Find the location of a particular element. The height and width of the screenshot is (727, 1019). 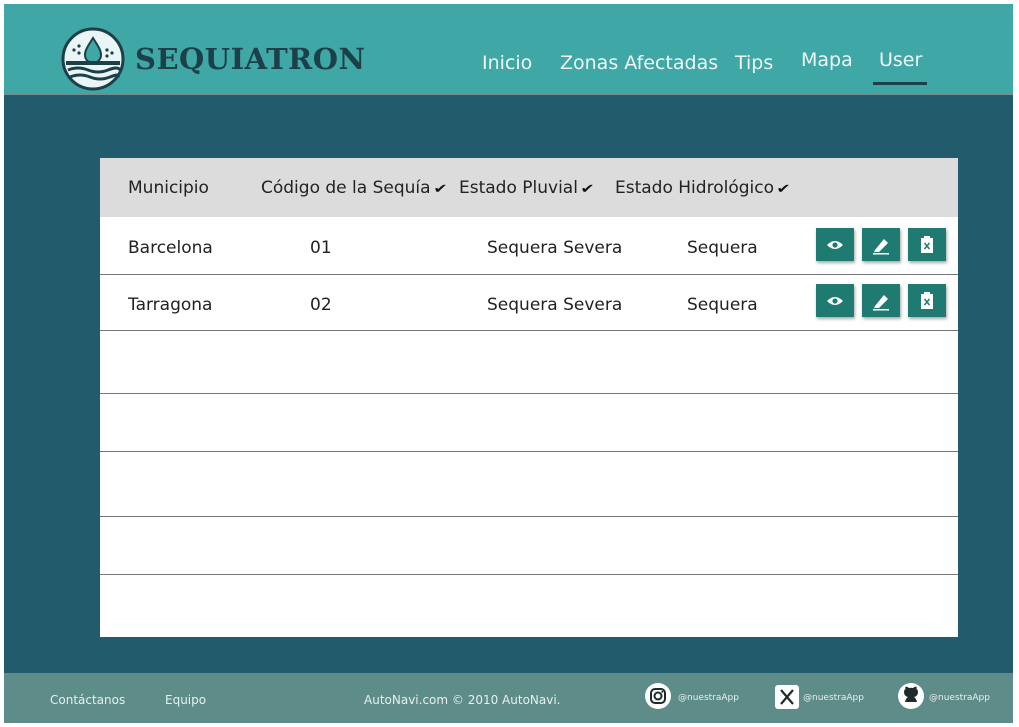

x-icon is located at coordinates (787, 697).